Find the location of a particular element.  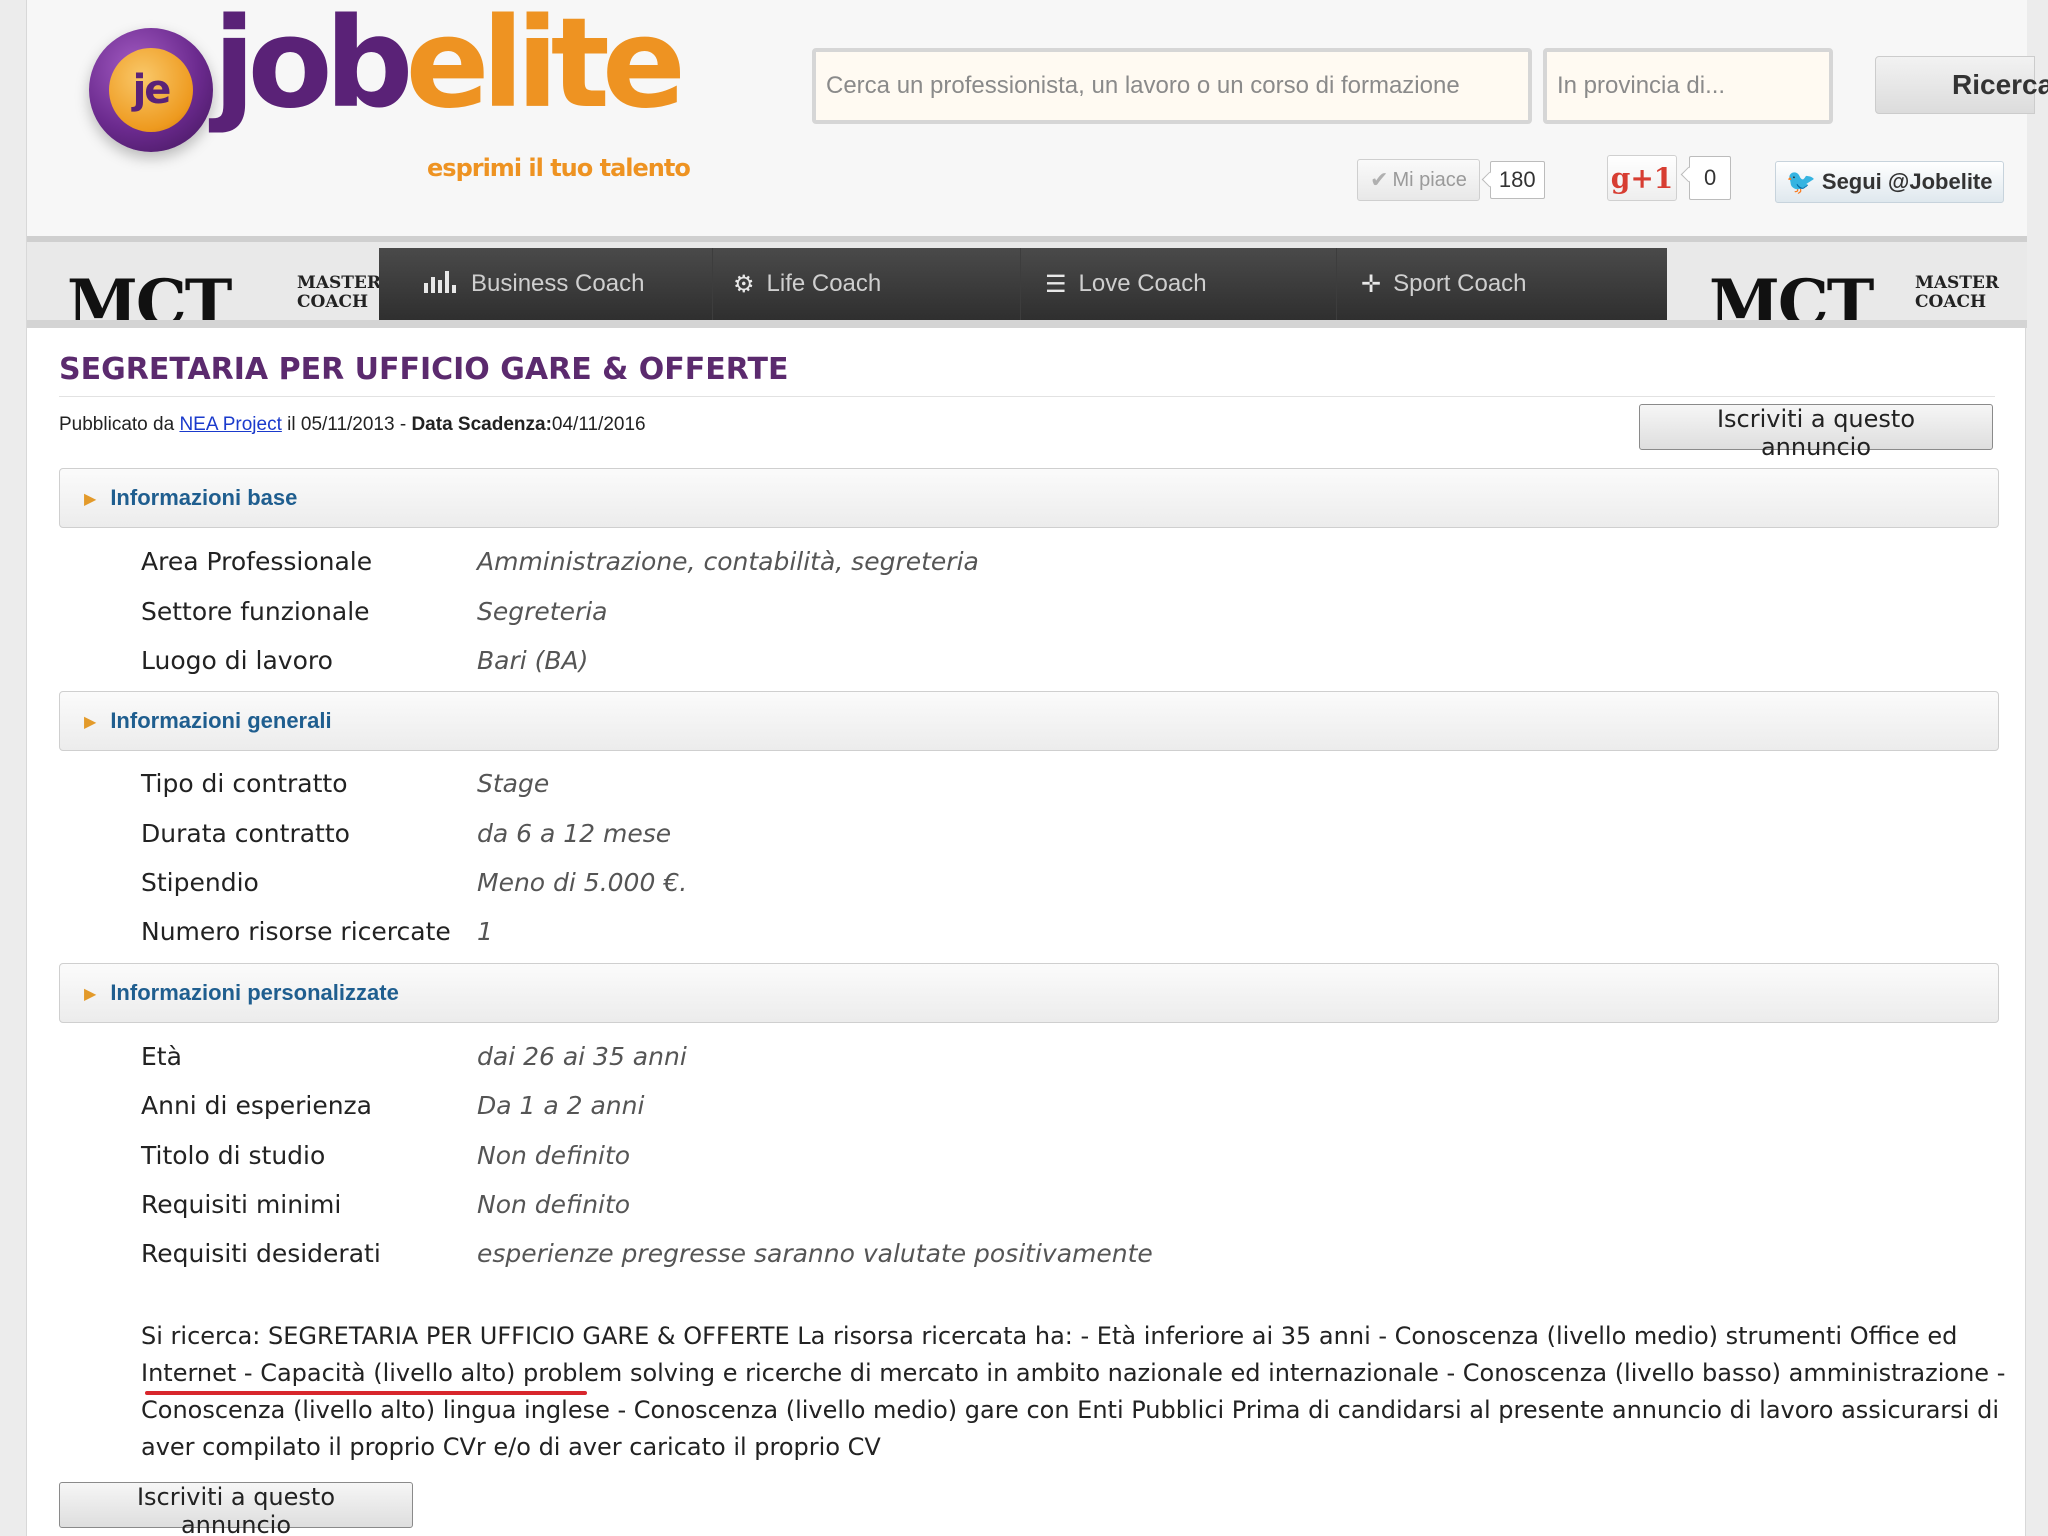

stack-icon: ☰ is located at coordinates (1056, 284).